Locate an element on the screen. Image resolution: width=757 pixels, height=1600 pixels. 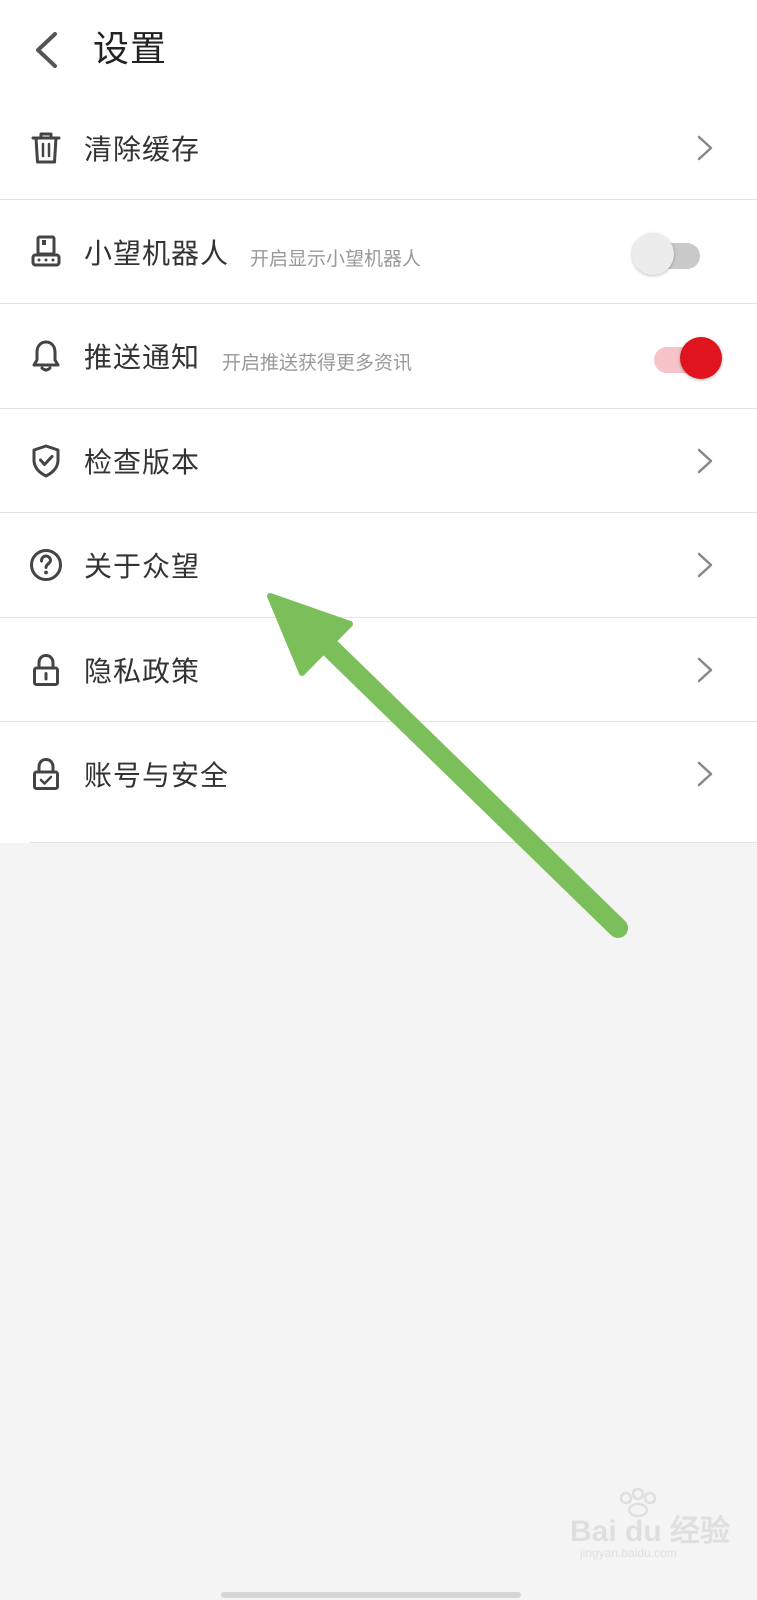
robot-toggle is located at coordinates (668, 252).